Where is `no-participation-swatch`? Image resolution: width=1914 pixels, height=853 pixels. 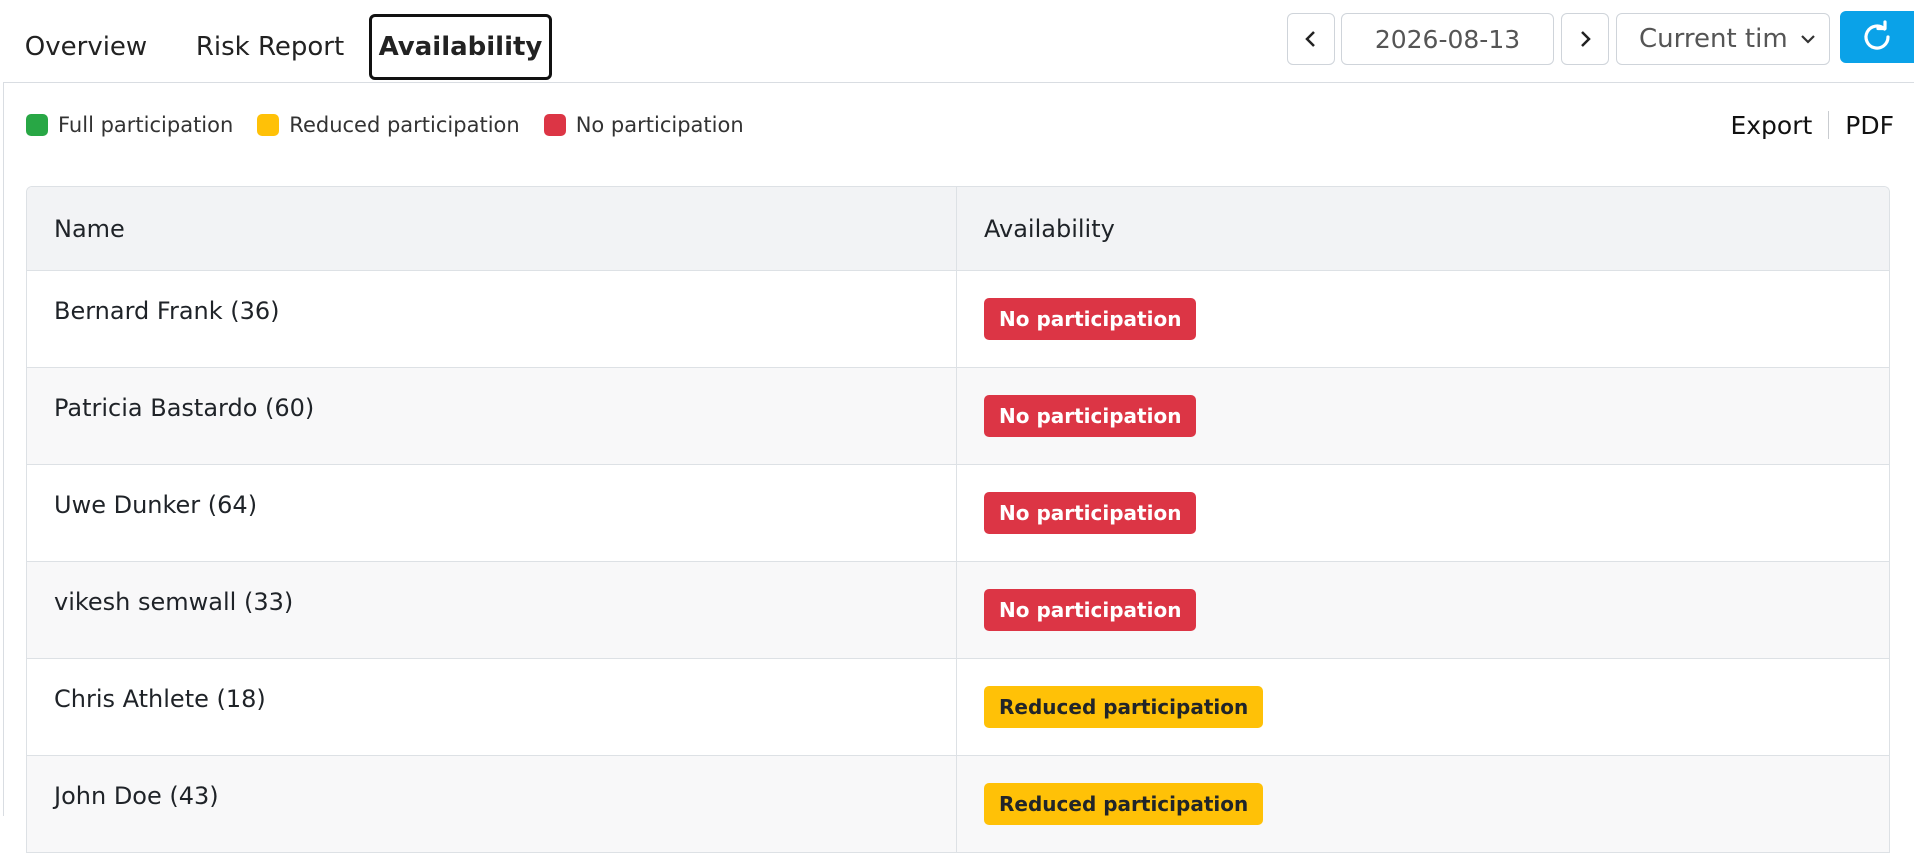
no-participation-swatch is located at coordinates (554, 125).